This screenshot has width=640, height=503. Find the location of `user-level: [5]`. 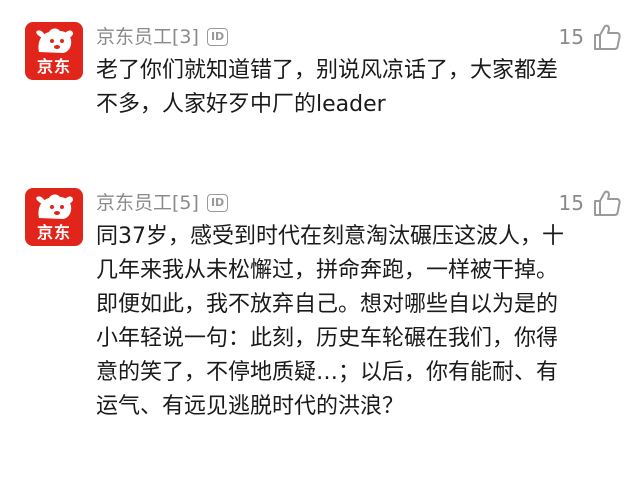

user-level: [5] is located at coordinates (185, 203).